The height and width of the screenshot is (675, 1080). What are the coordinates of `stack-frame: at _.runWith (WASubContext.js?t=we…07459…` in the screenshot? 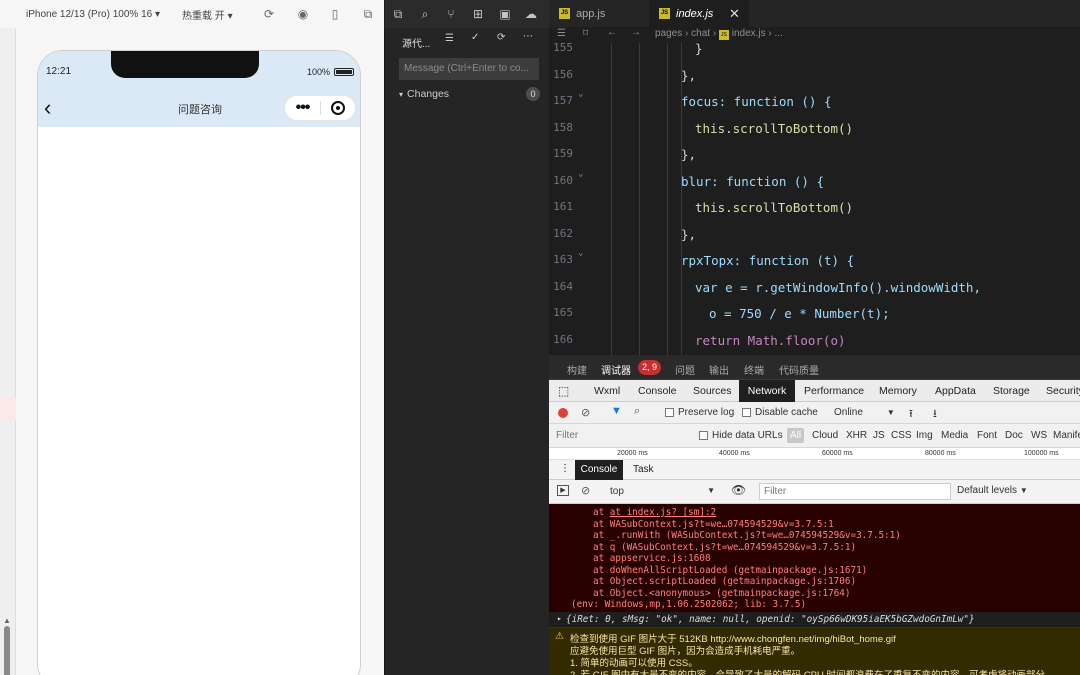 It's located at (747, 535).